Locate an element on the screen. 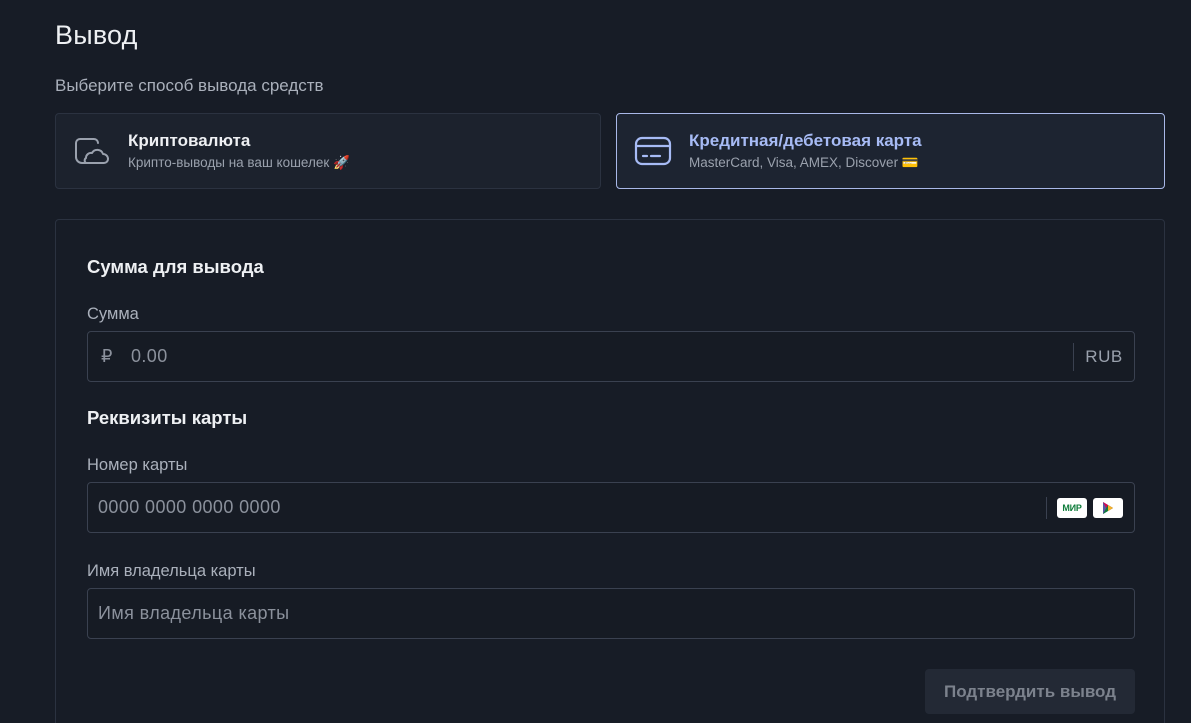 The height and width of the screenshot is (723, 1191). holder-field is located at coordinates (611, 613).